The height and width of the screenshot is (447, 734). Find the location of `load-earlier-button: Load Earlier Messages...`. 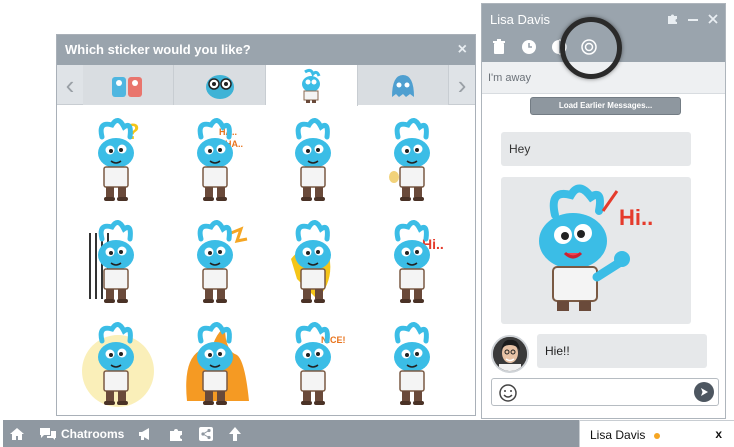

load-earlier-button: Load Earlier Messages... is located at coordinates (605, 106).